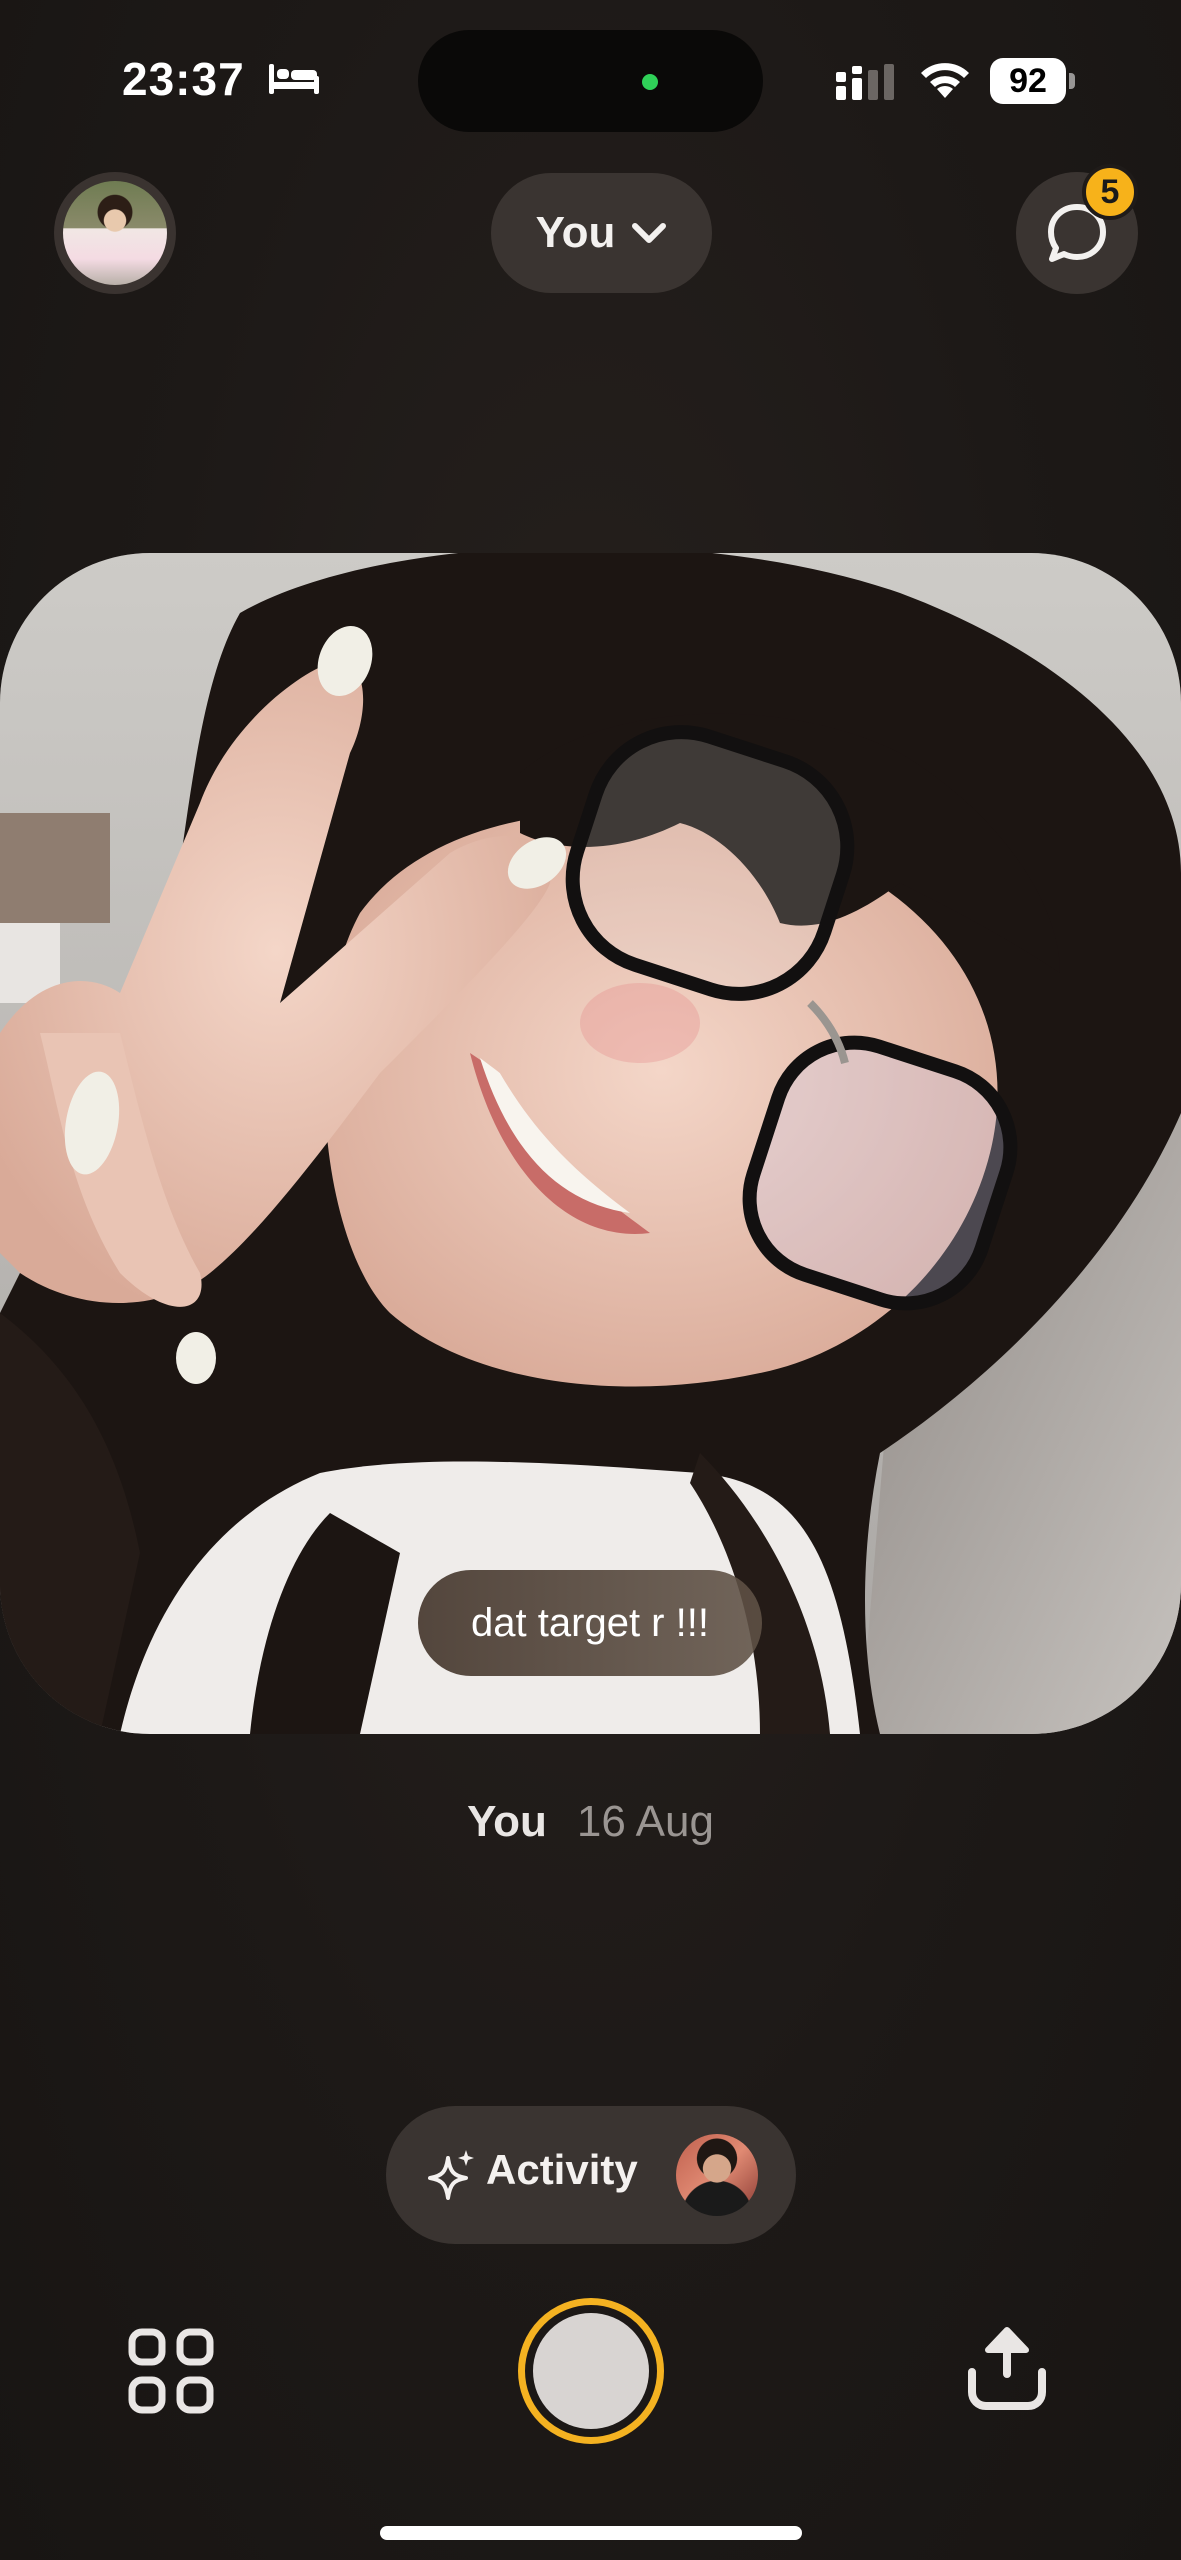  Describe the element at coordinates (507, 1821) in the screenshot. I see `post-author: You` at that location.